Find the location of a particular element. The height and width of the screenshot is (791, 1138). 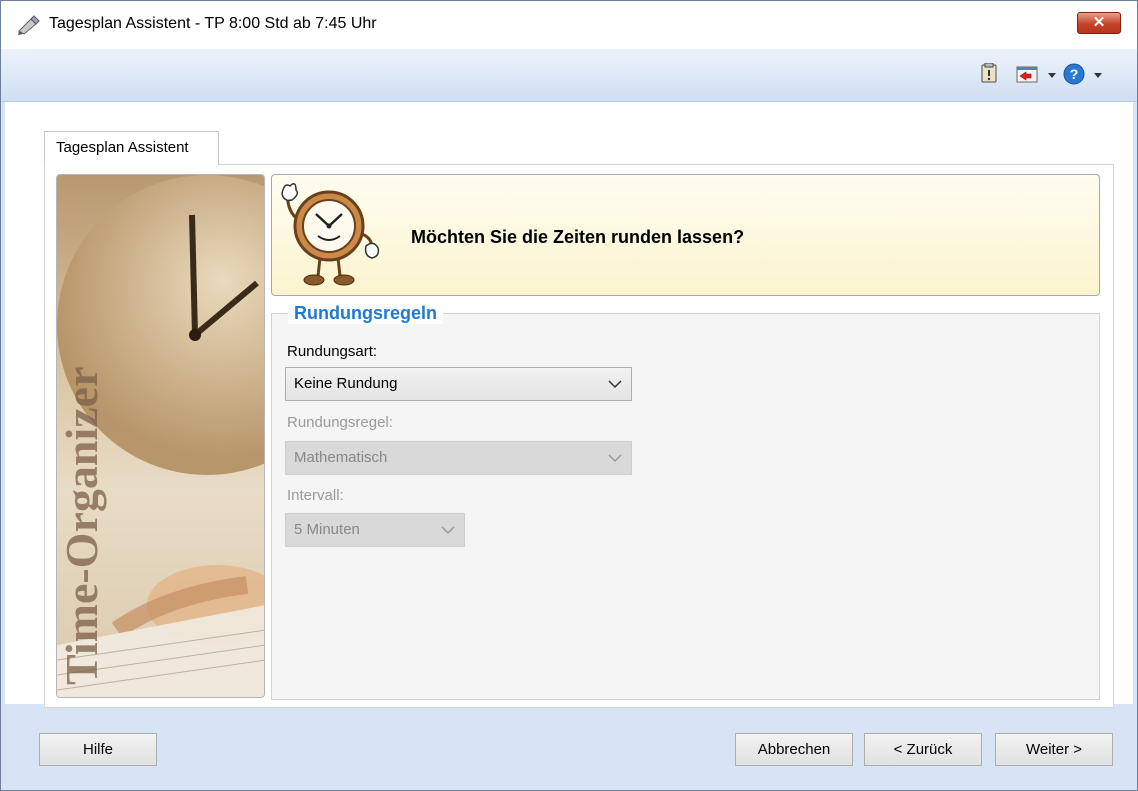

intervall-value: 5 Minuten is located at coordinates (327, 529).